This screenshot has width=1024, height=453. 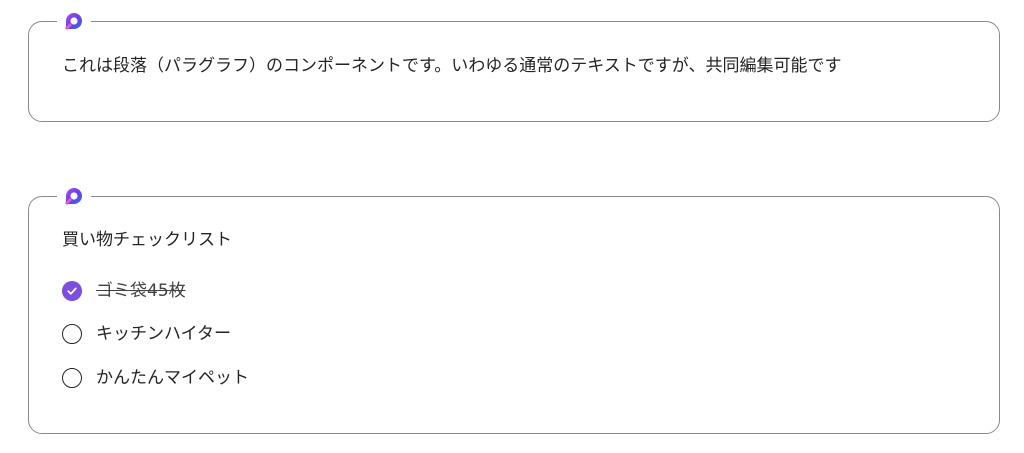 What do you see at coordinates (147, 240) in the screenshot?
I see `checklist-title: 買い物チェックリスト` at bounding box center [147, 240].